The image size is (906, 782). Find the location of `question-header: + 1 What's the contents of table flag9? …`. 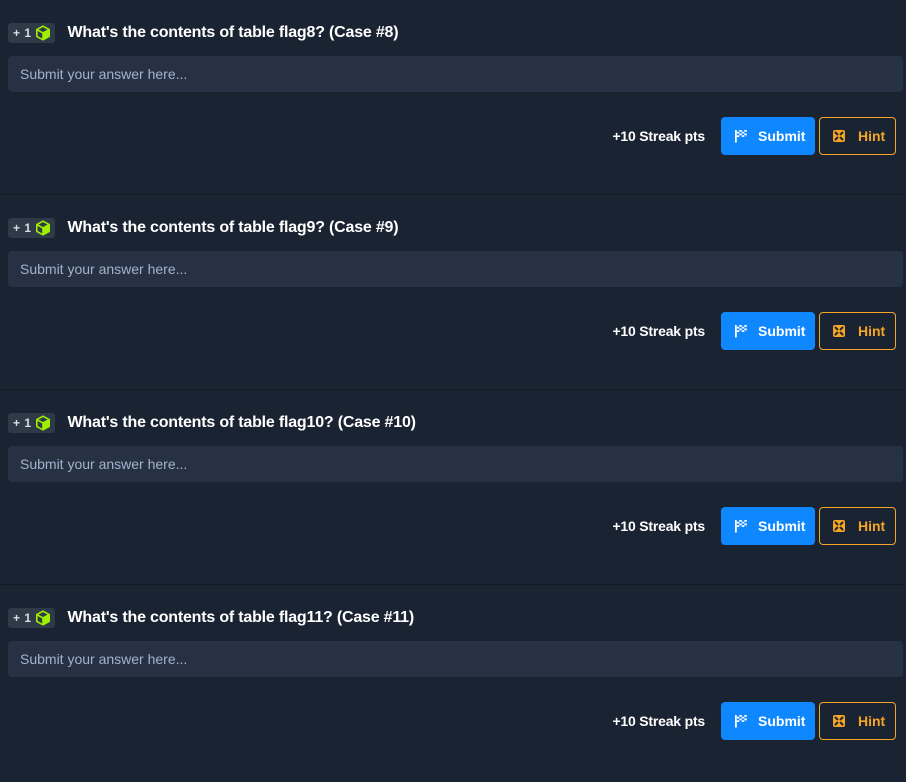

question-header: + 1 What's the contents of table flag9? … is located at coordinates (203, 228).